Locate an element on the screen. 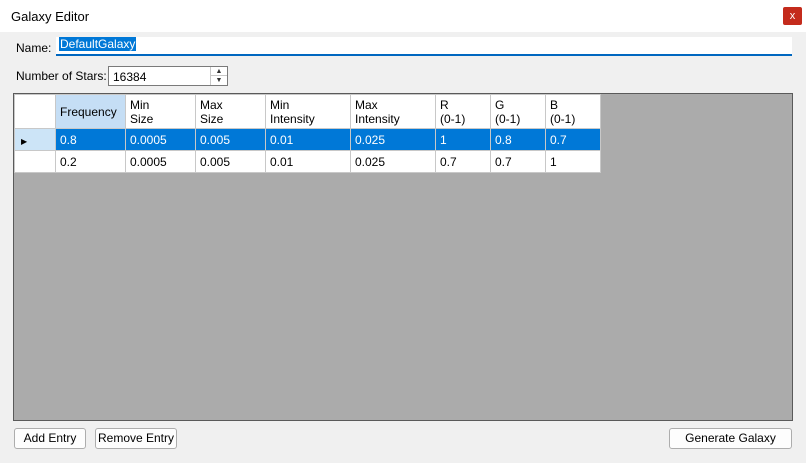 This screenshot has height=463, width=806. stars-label: Number of Stars: is located at coordinates (61, 76).